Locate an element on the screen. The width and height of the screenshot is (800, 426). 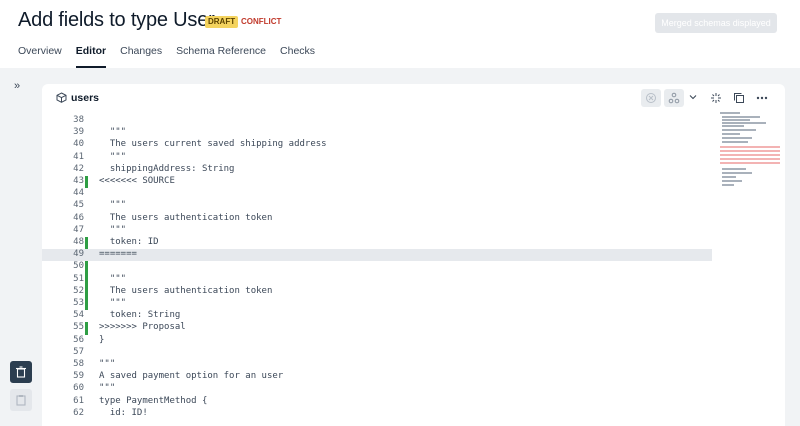
code-line: 60 """ is located at coordinates (377, 389).